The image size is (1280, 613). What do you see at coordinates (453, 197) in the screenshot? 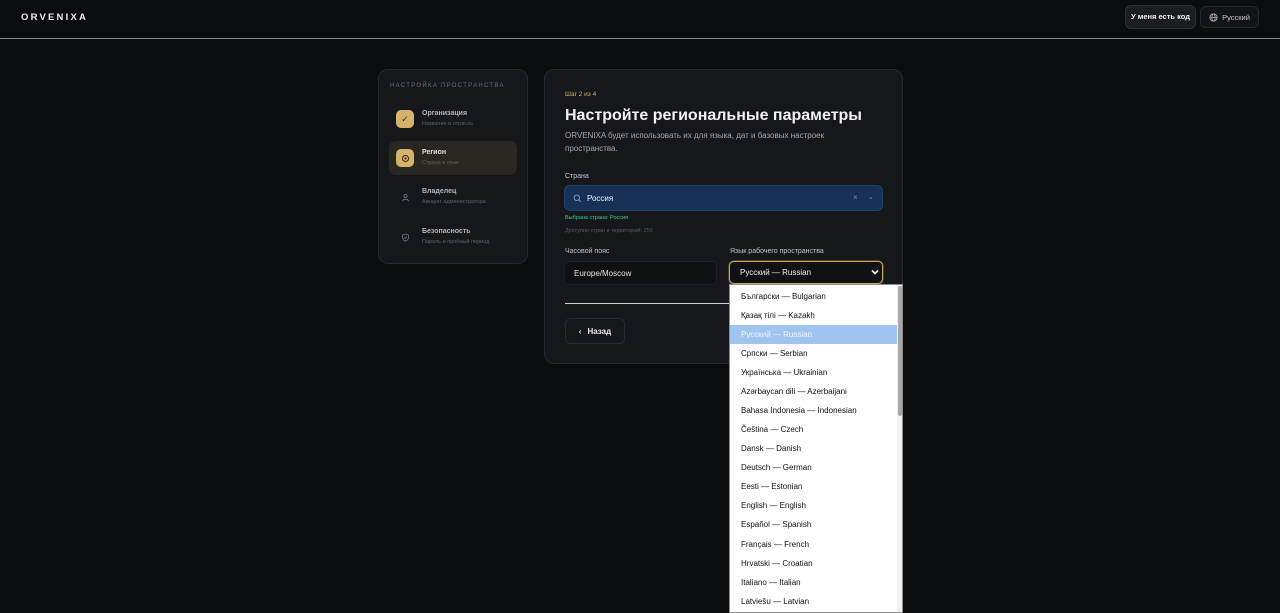
I see `step-owner: Владелец Аккаунт администратора` at bounding box center [453, 197].